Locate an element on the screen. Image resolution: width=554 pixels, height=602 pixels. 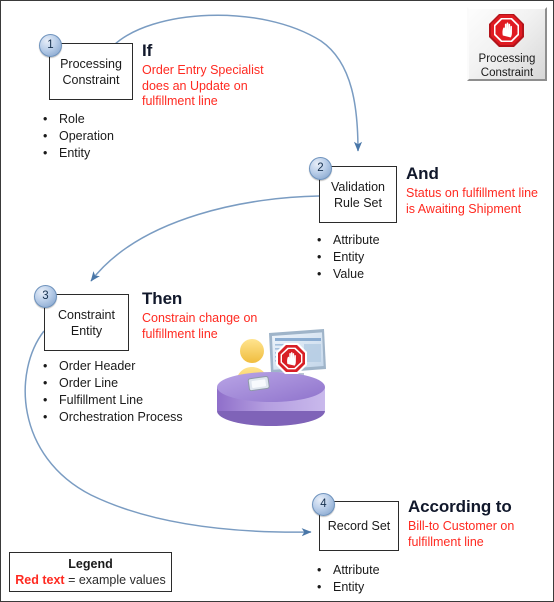
step-3-example-line-1: fulfillment line is located at coordinates (180, 333).